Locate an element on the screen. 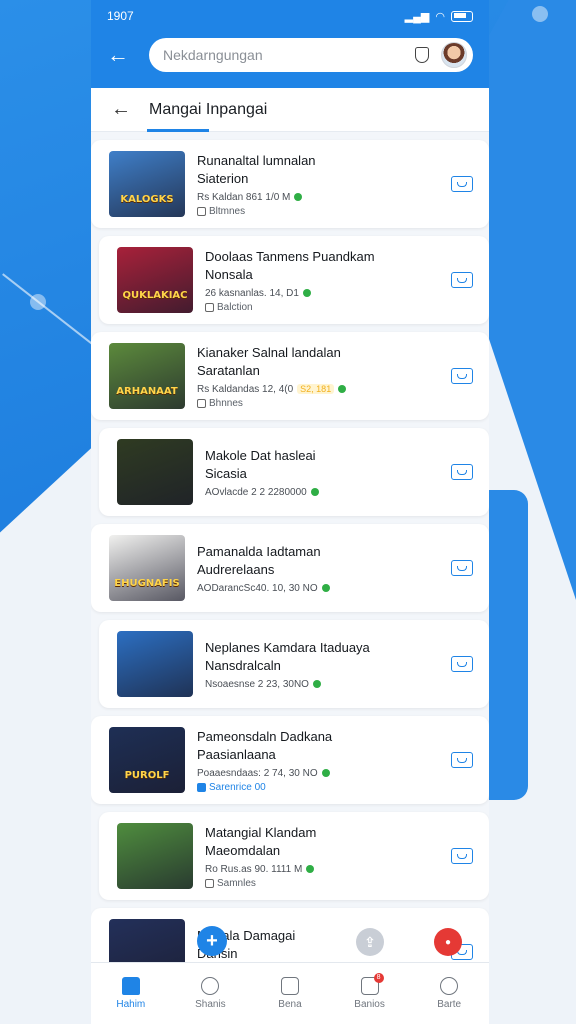 The width and height of the screenshot is (576, 1024). tab-compass: Shanis is located at coordinates (210, 993).